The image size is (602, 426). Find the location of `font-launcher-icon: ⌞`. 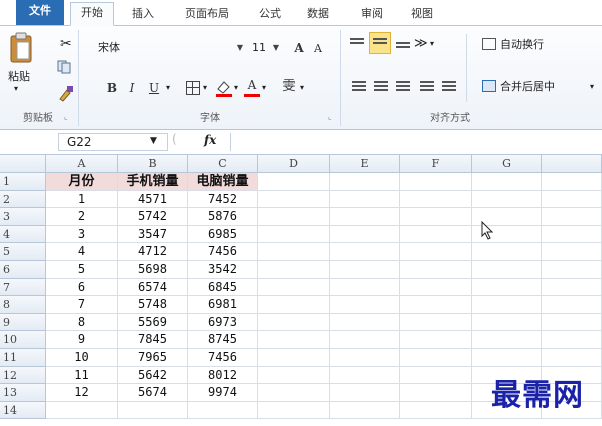

font-launcher-icon: ⌞ is located at coordinates (332, 117).